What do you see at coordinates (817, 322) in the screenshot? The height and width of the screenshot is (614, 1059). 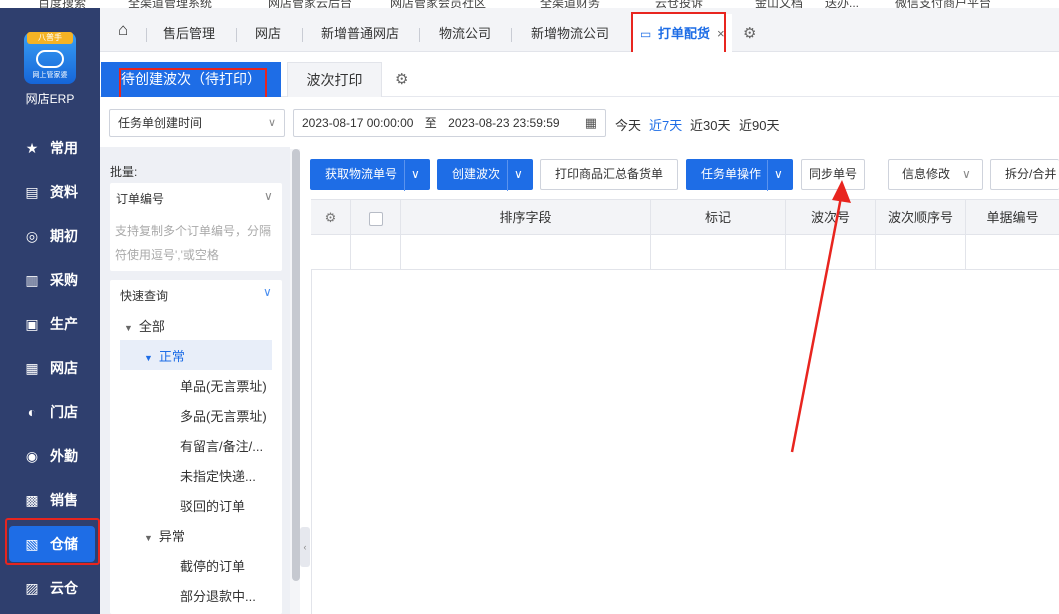 I see `annotation-arrow-line` at bounding box center [817, 322].